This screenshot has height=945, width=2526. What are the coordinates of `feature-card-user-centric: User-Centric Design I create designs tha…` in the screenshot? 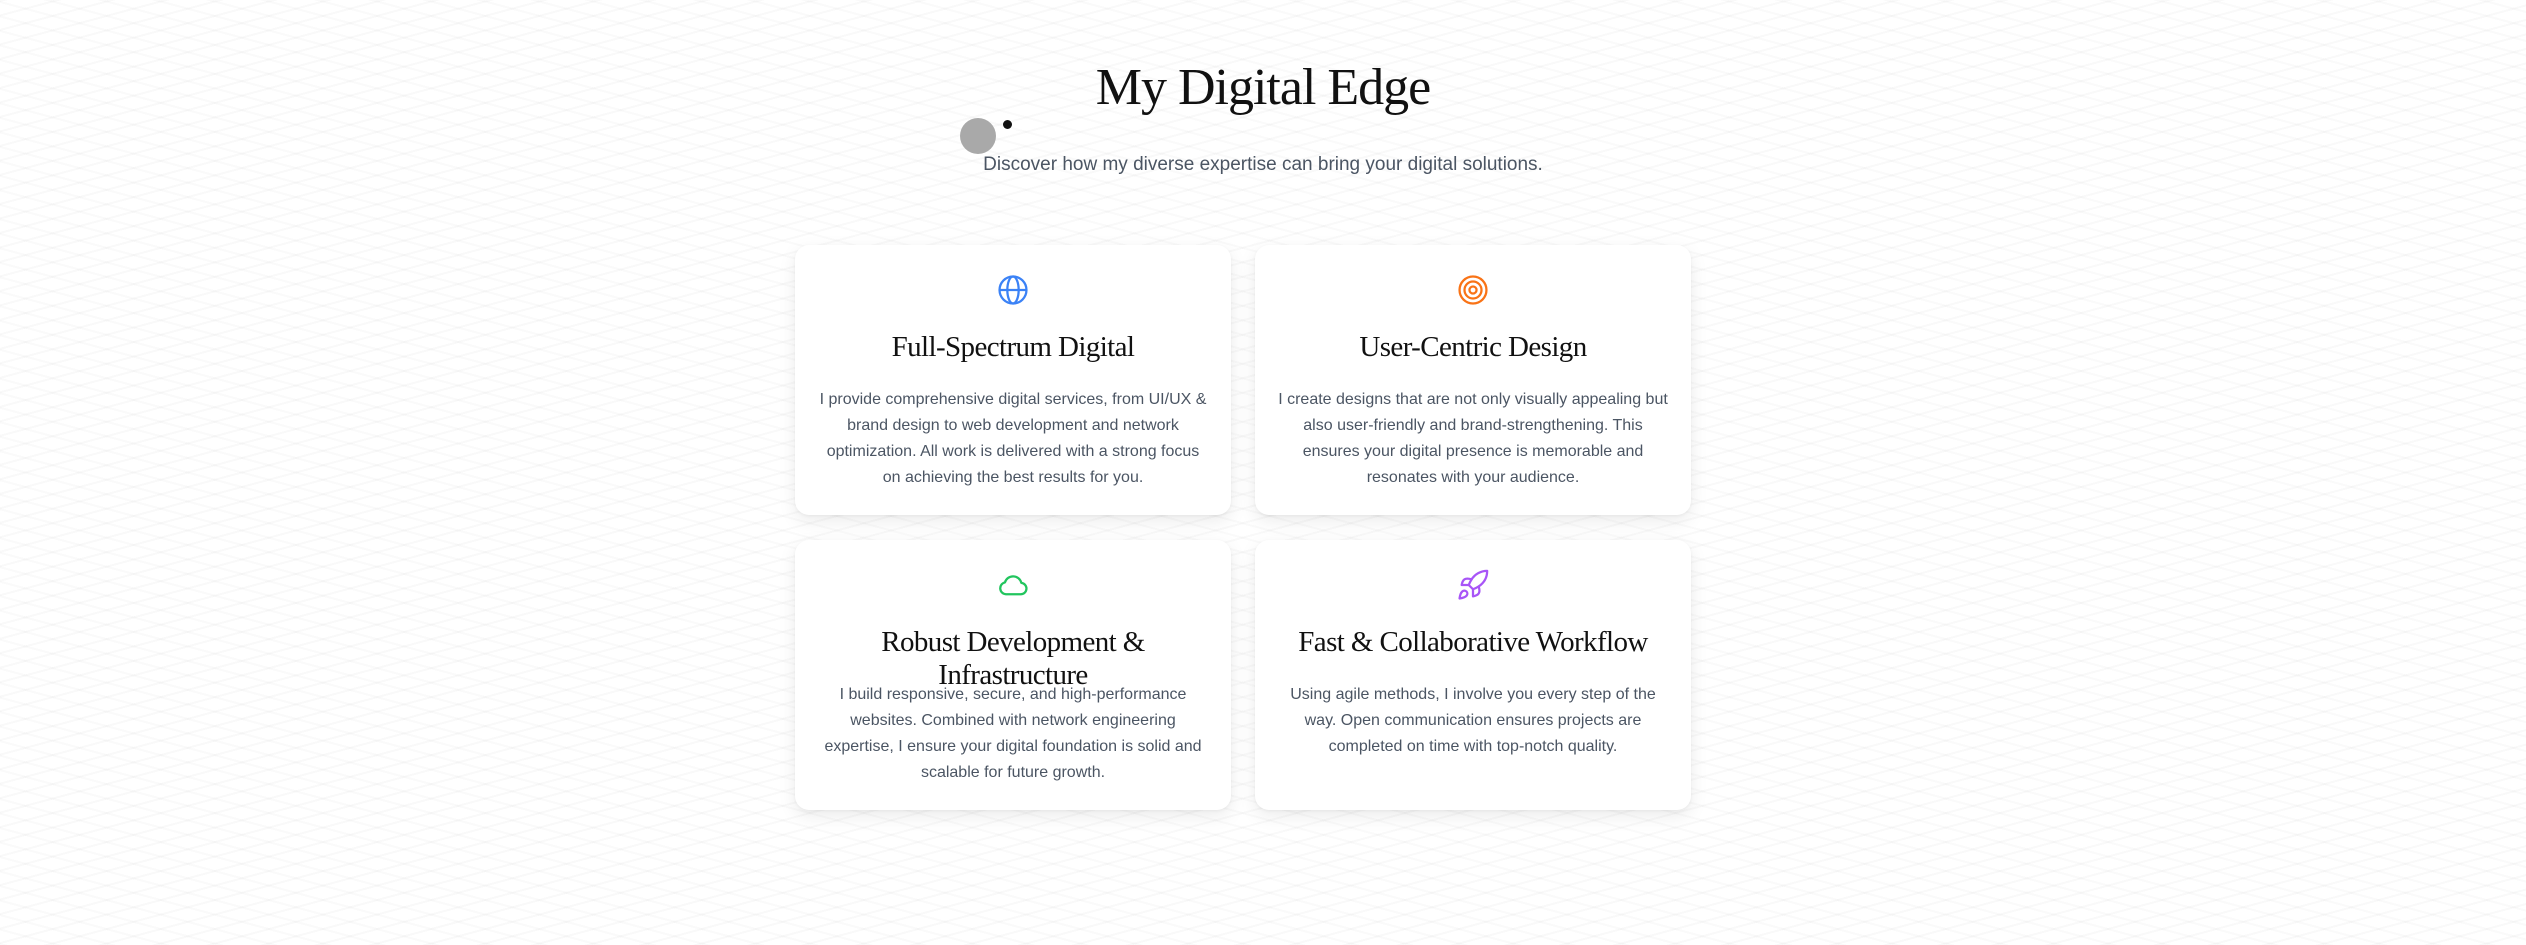 It's located at (1473, 380).